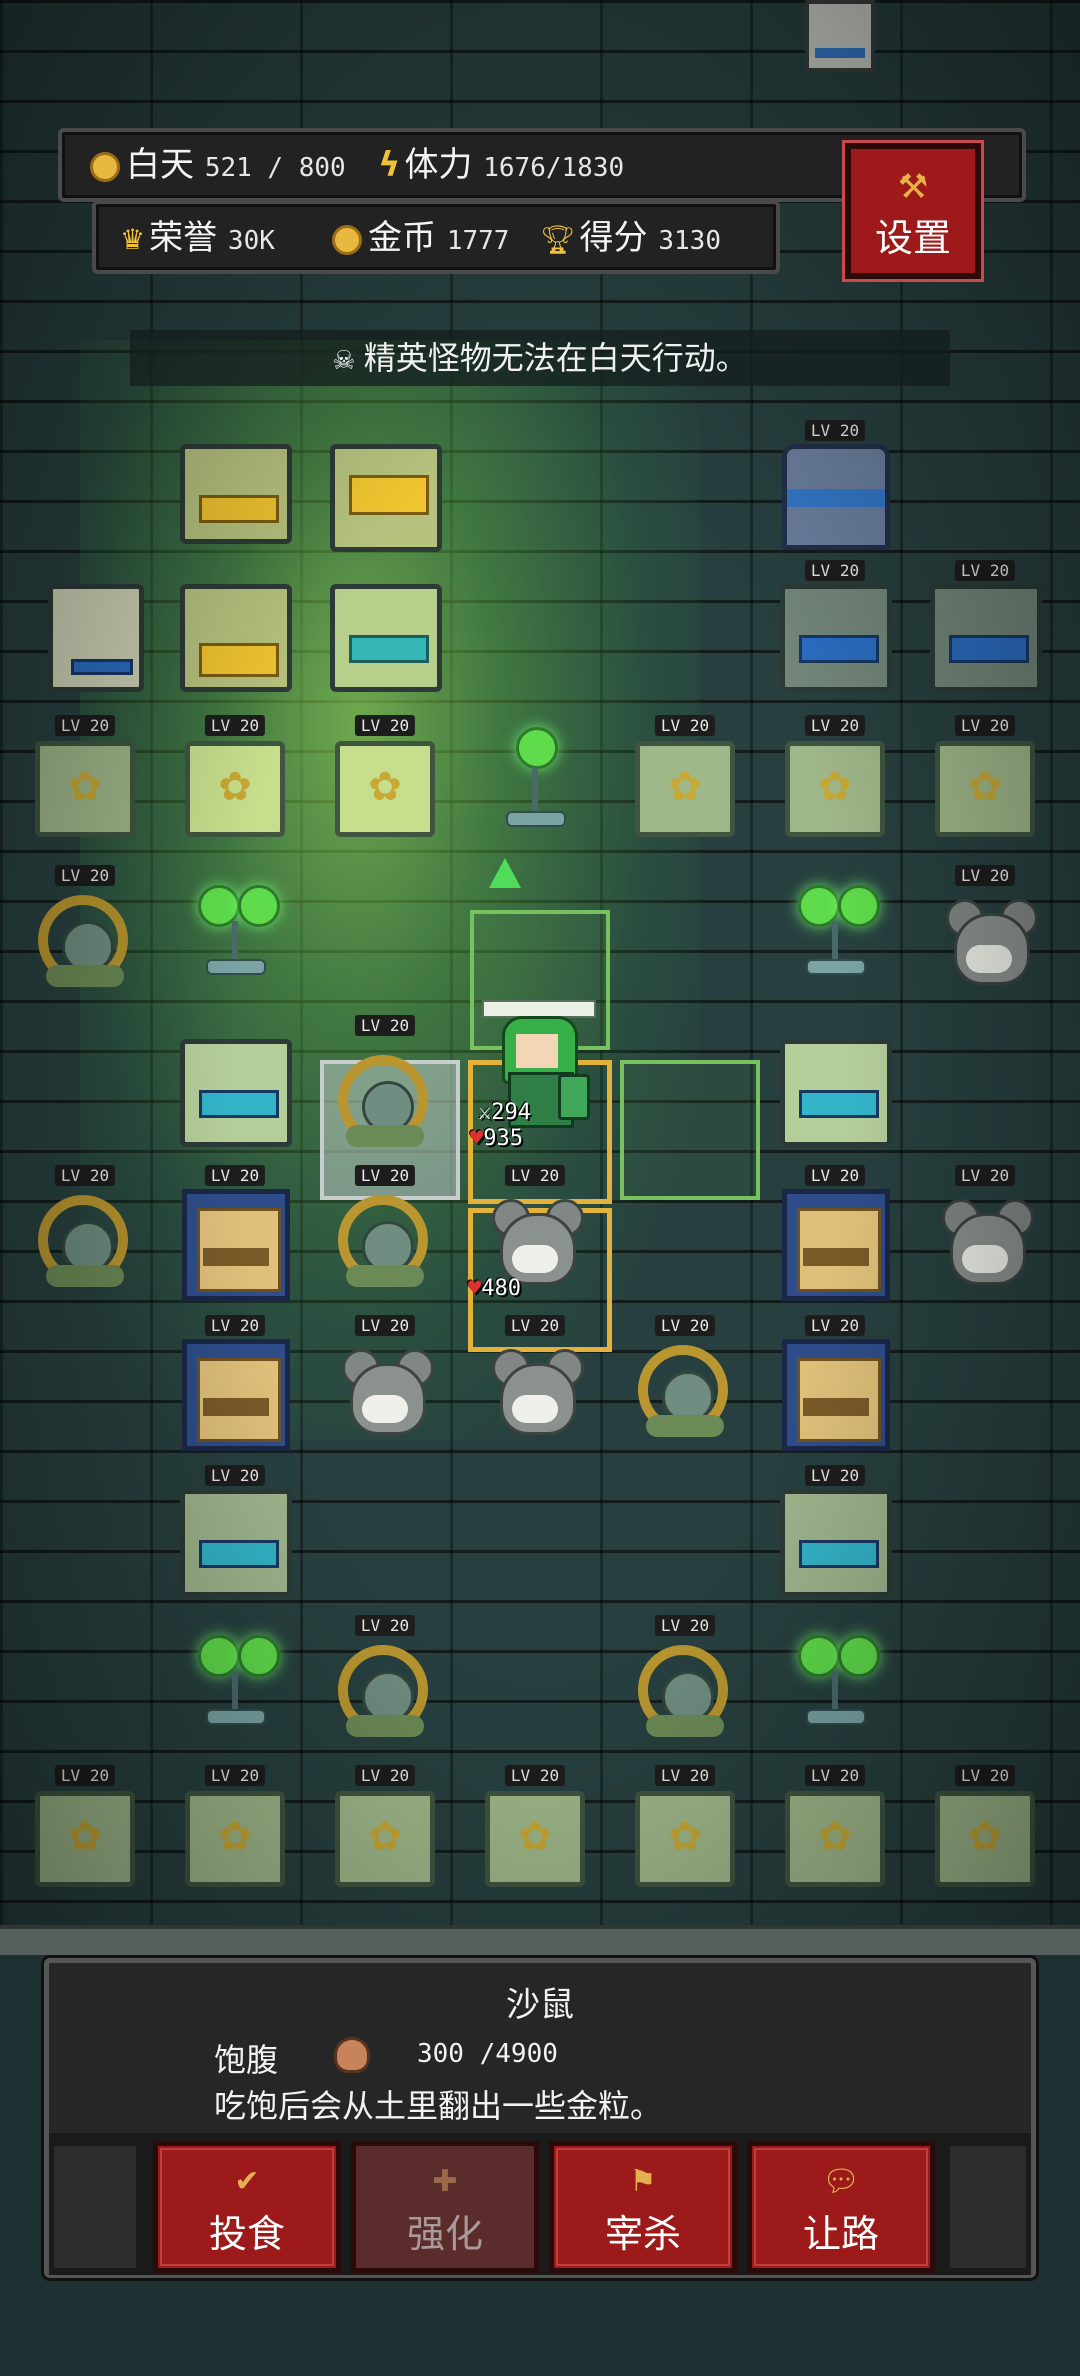  What do you see at coordinates (540, 1940) in the screenshot?
I see `board-bottom-wall` at bounding box center [540, 1940].